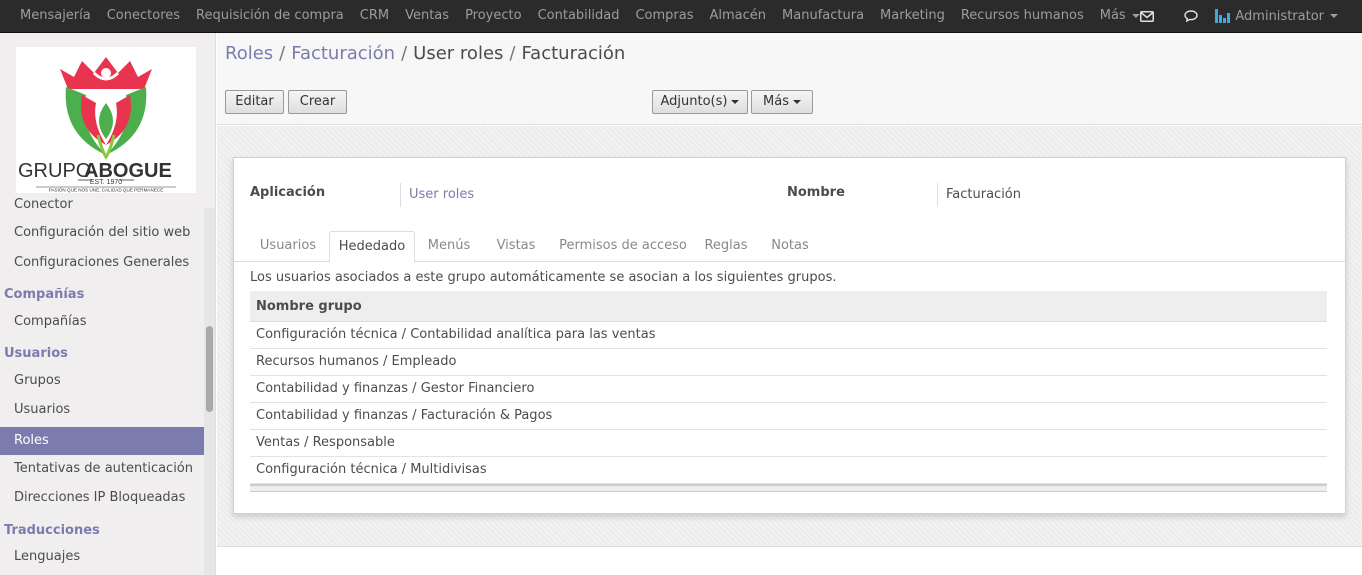  I want to click on sidebar-section-companias: Compañías, so click(44, 294).